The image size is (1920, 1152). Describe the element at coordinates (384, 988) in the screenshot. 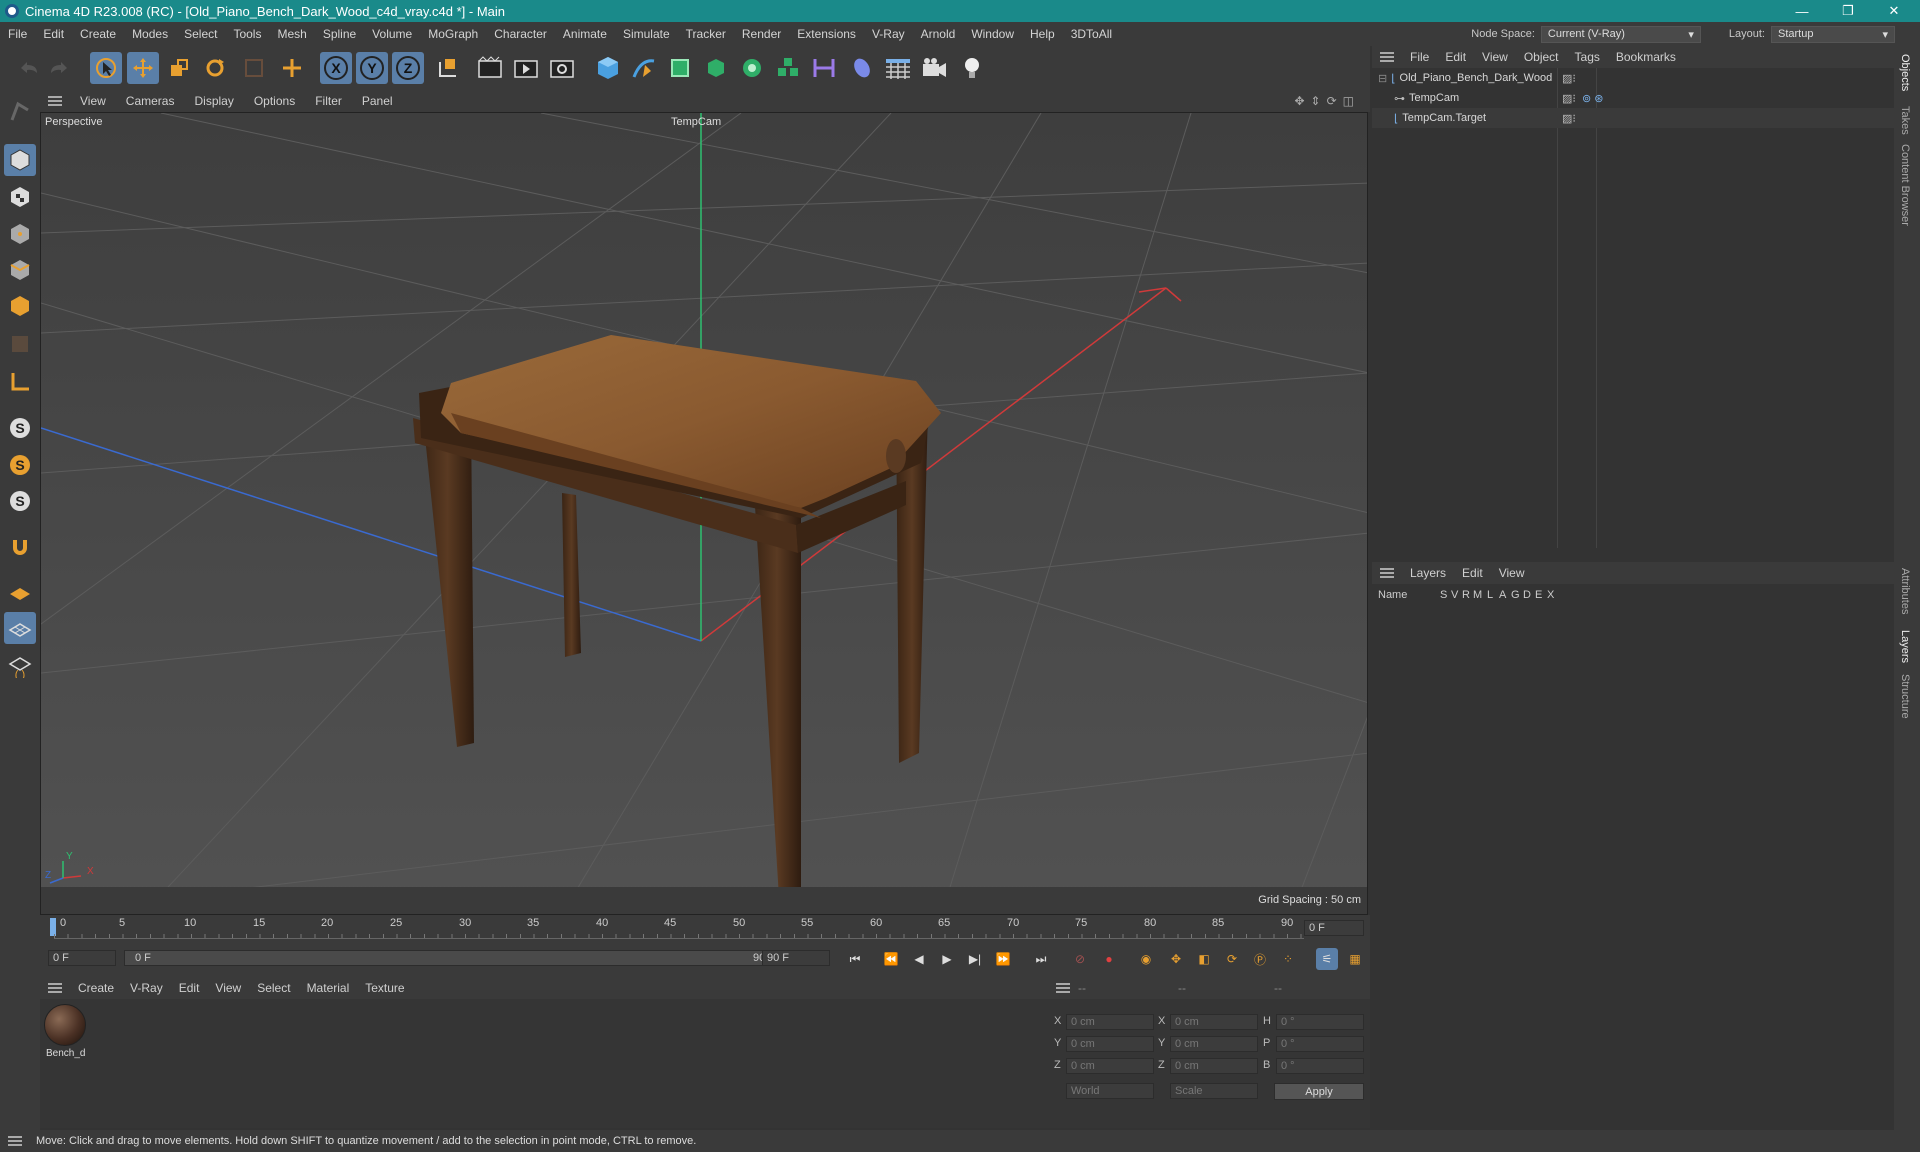

I see `material-menu-texture: Texture` at that location.